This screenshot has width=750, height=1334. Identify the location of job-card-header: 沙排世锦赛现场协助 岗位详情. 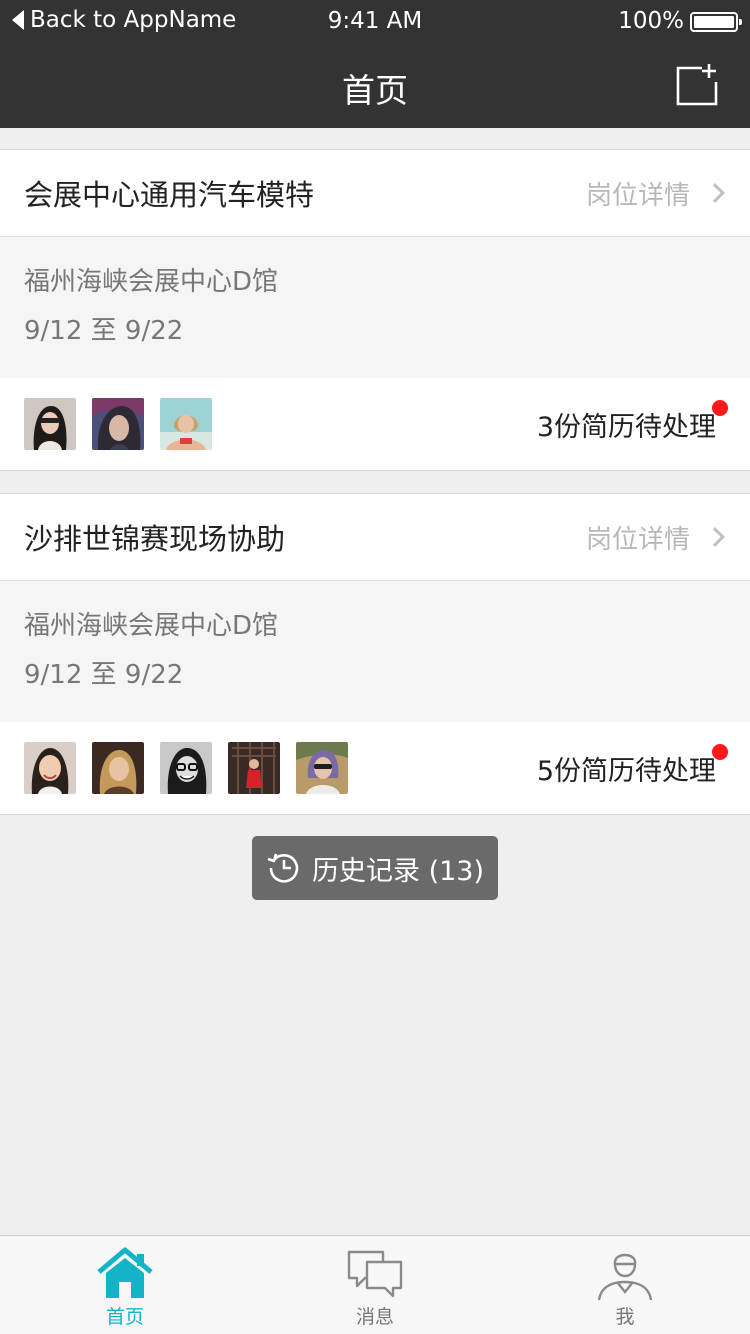
(375, 537).